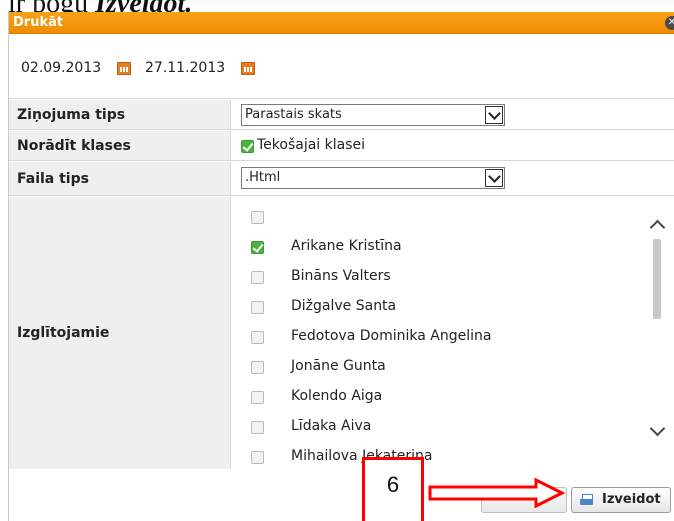  I want to click on report-type-row: Ziņojuma tips Parastais skats, so click(341, 115).